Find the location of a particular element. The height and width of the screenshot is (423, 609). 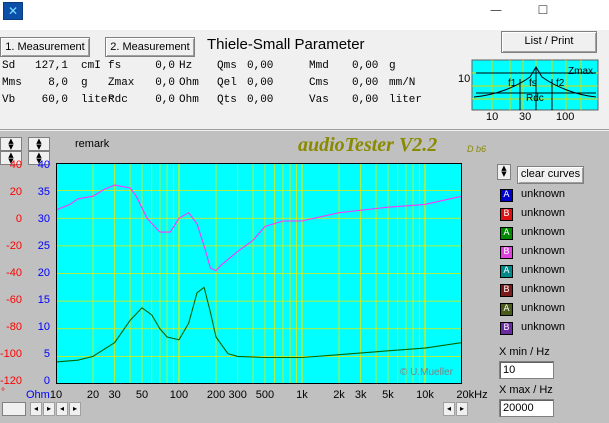

param-qms-label: Qms is located at coordinates (227, 66).